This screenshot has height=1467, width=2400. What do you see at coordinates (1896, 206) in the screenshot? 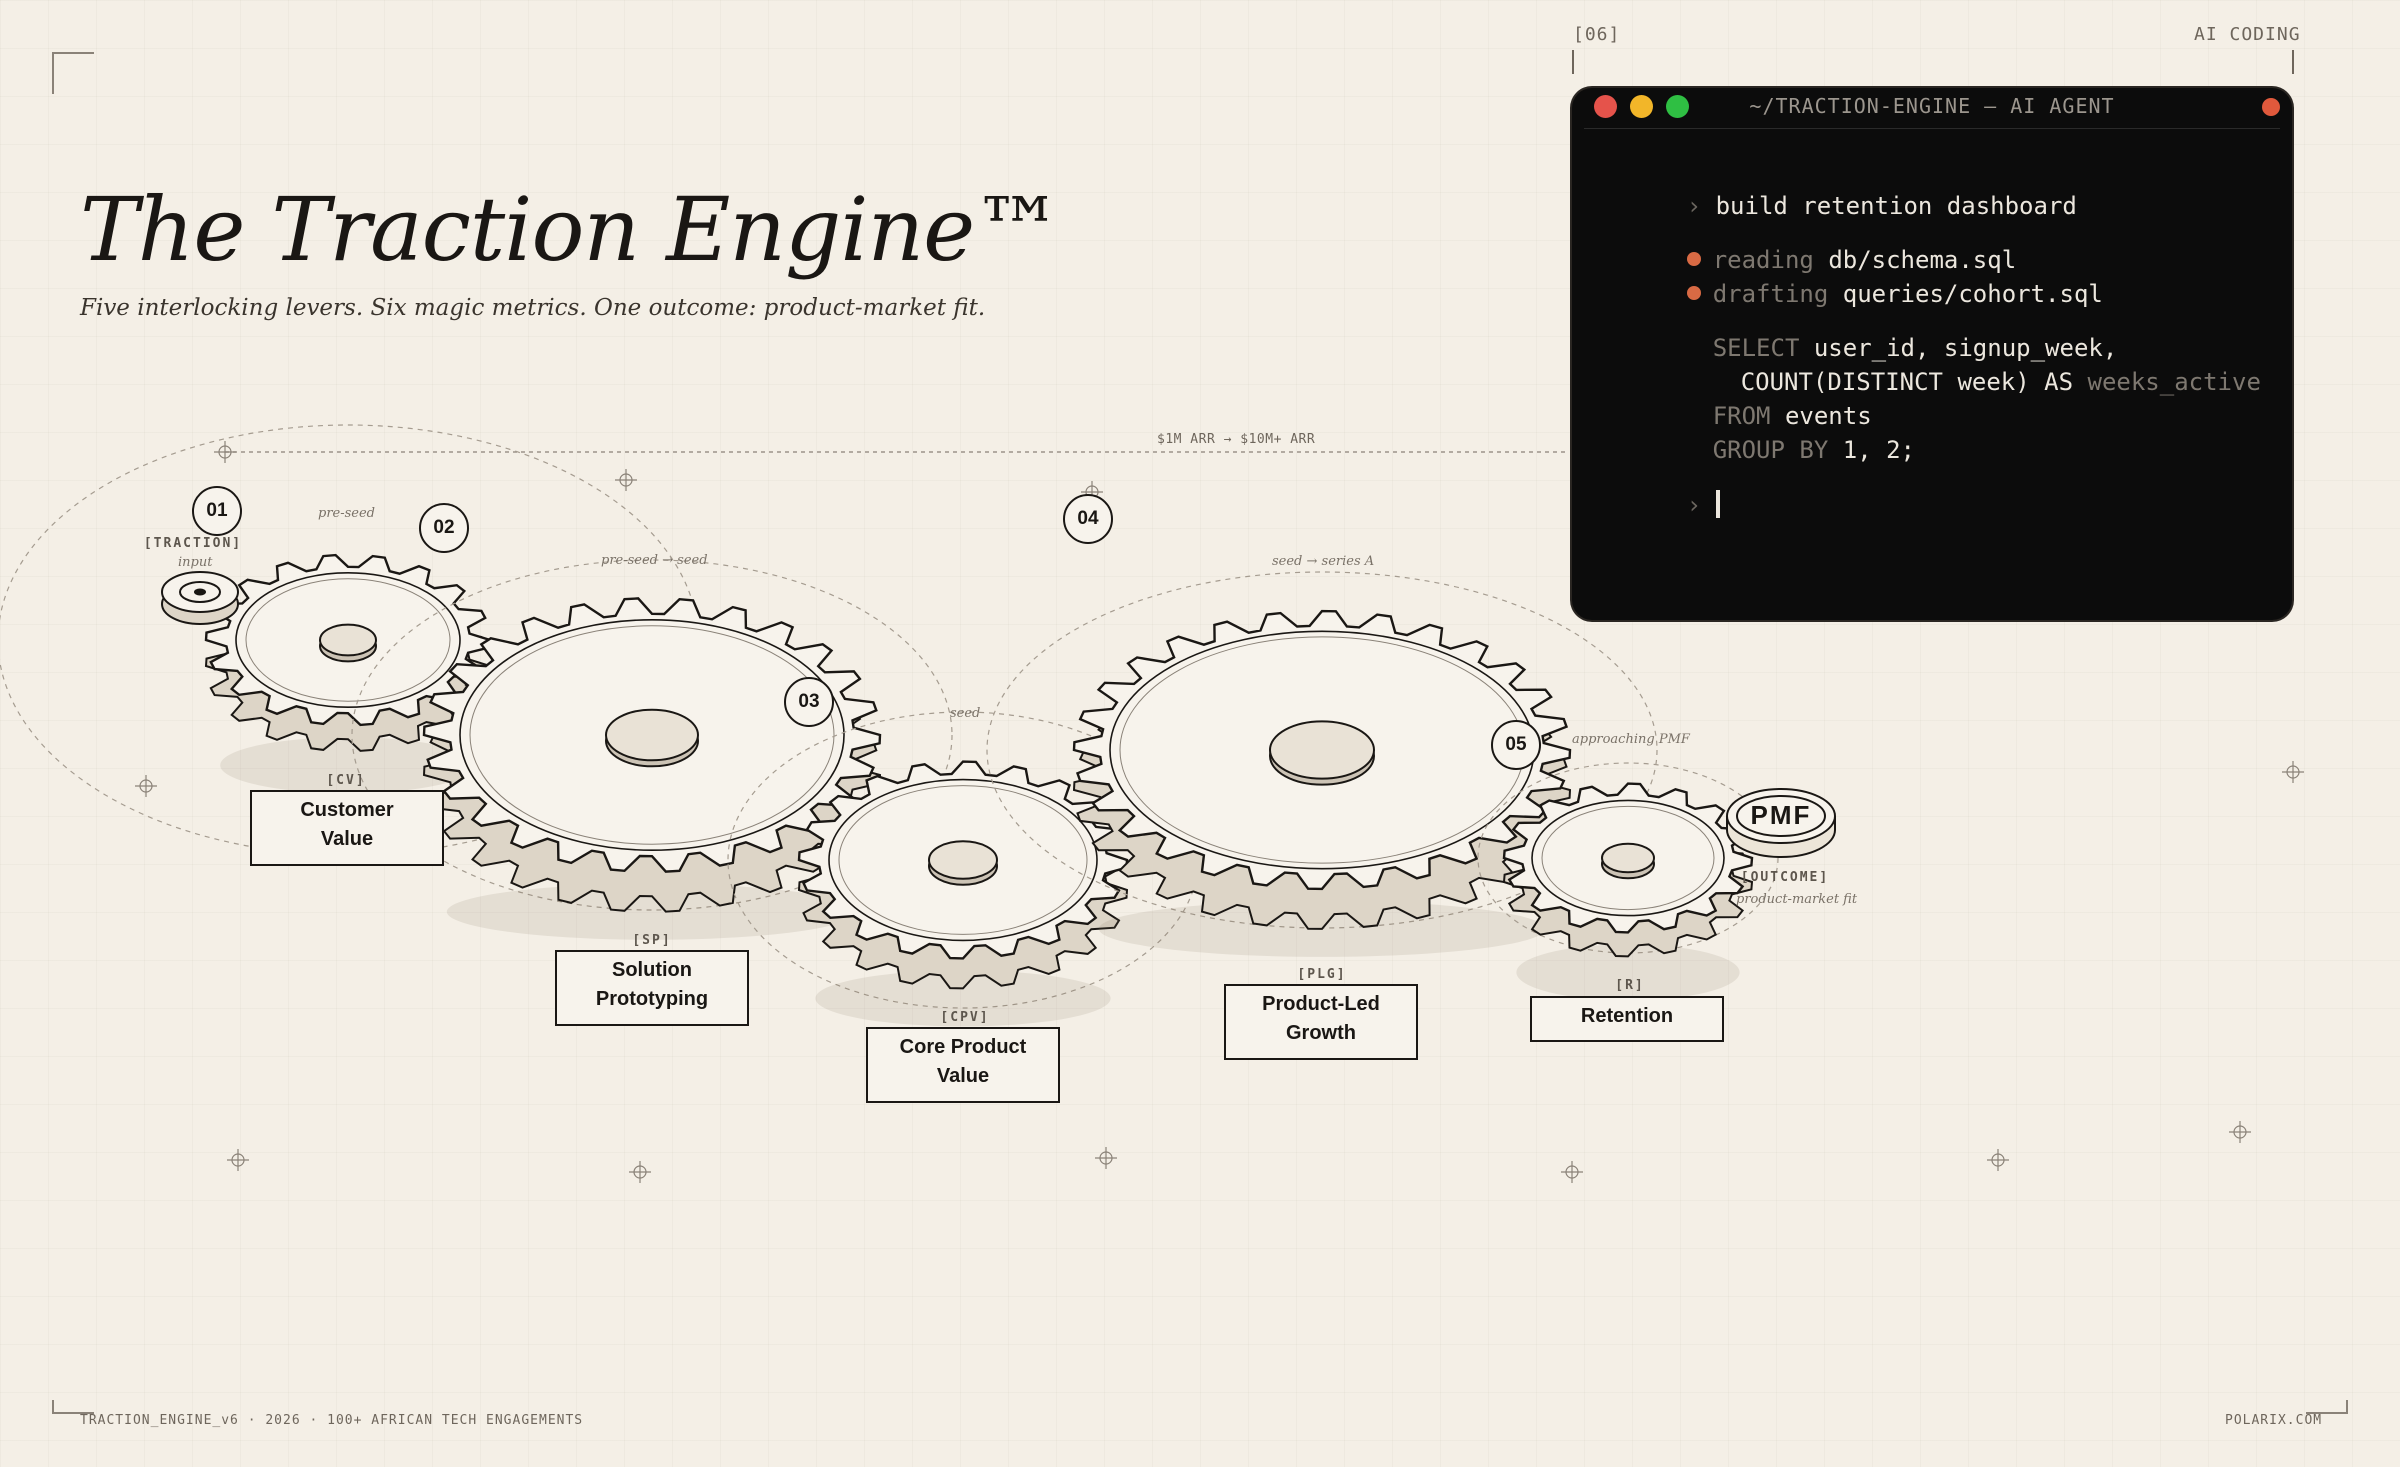
I see `terminal-command: build retention dashboard` at bounding box center [1896, 206].